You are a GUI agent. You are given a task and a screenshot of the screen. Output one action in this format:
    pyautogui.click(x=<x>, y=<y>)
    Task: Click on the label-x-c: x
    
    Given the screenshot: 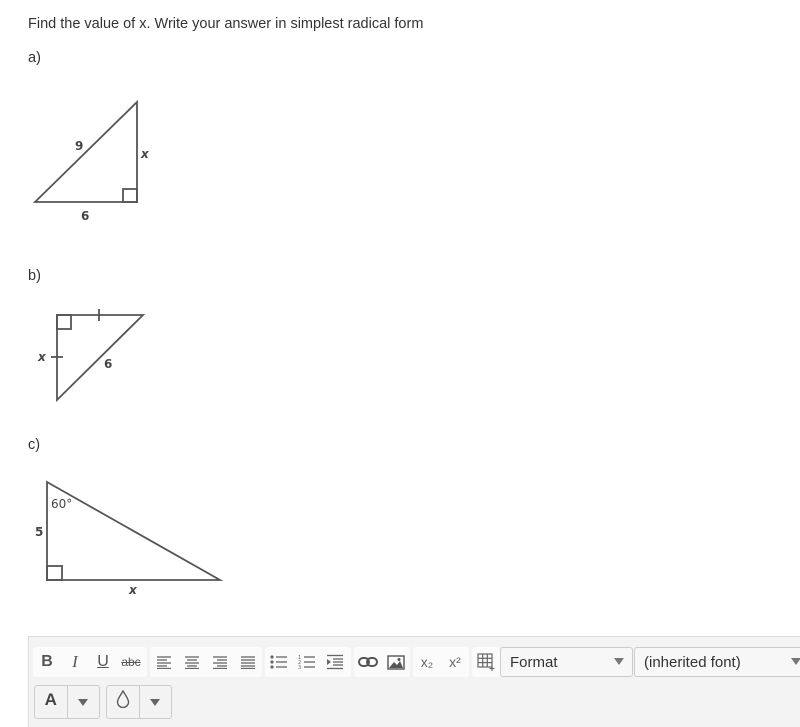 What is the action you would take?
    pyautogui.click(x=133, y=590)
    